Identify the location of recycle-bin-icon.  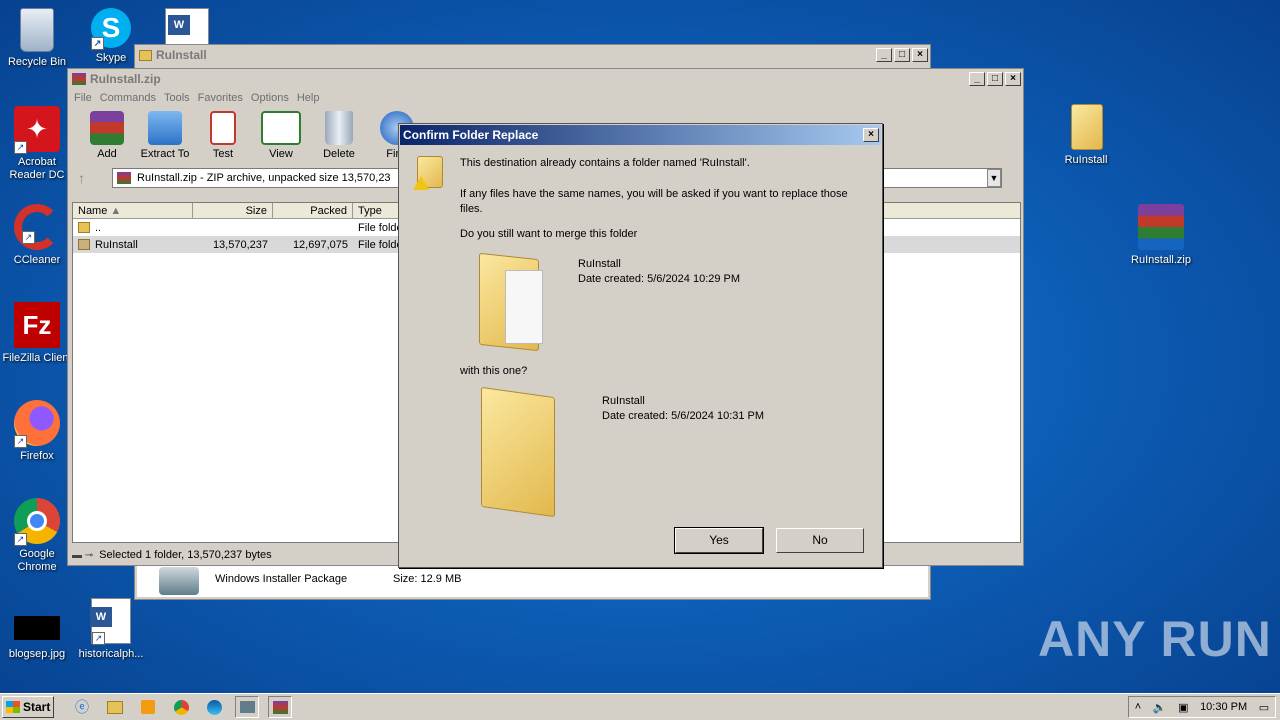
(37, 30).